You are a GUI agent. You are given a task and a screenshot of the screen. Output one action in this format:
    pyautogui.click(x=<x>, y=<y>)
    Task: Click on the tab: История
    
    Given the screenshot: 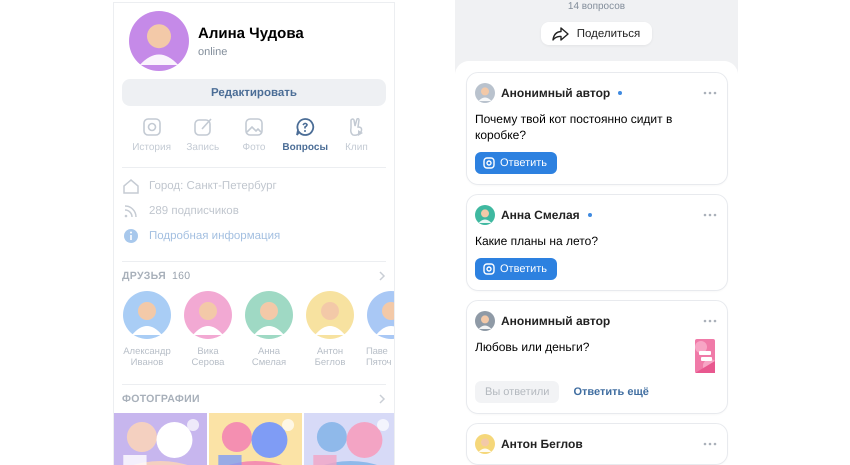 What is the action you would take?
    pyautogui.click(x=152, y=134)
    